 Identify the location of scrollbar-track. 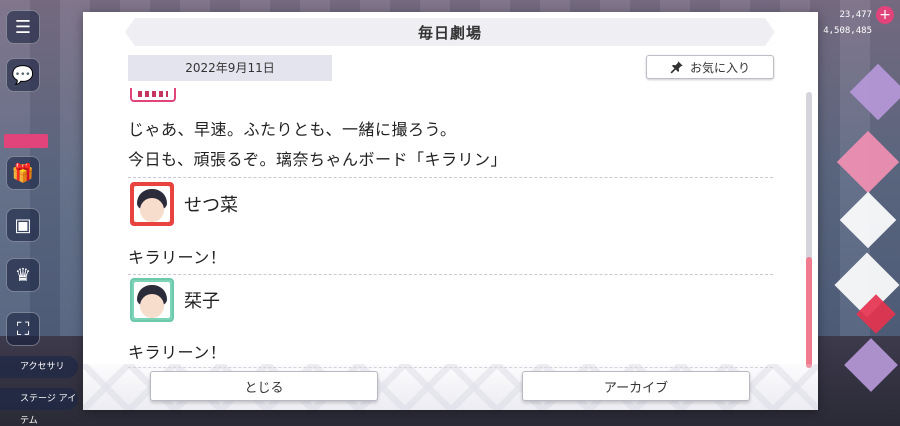
(809, 230).